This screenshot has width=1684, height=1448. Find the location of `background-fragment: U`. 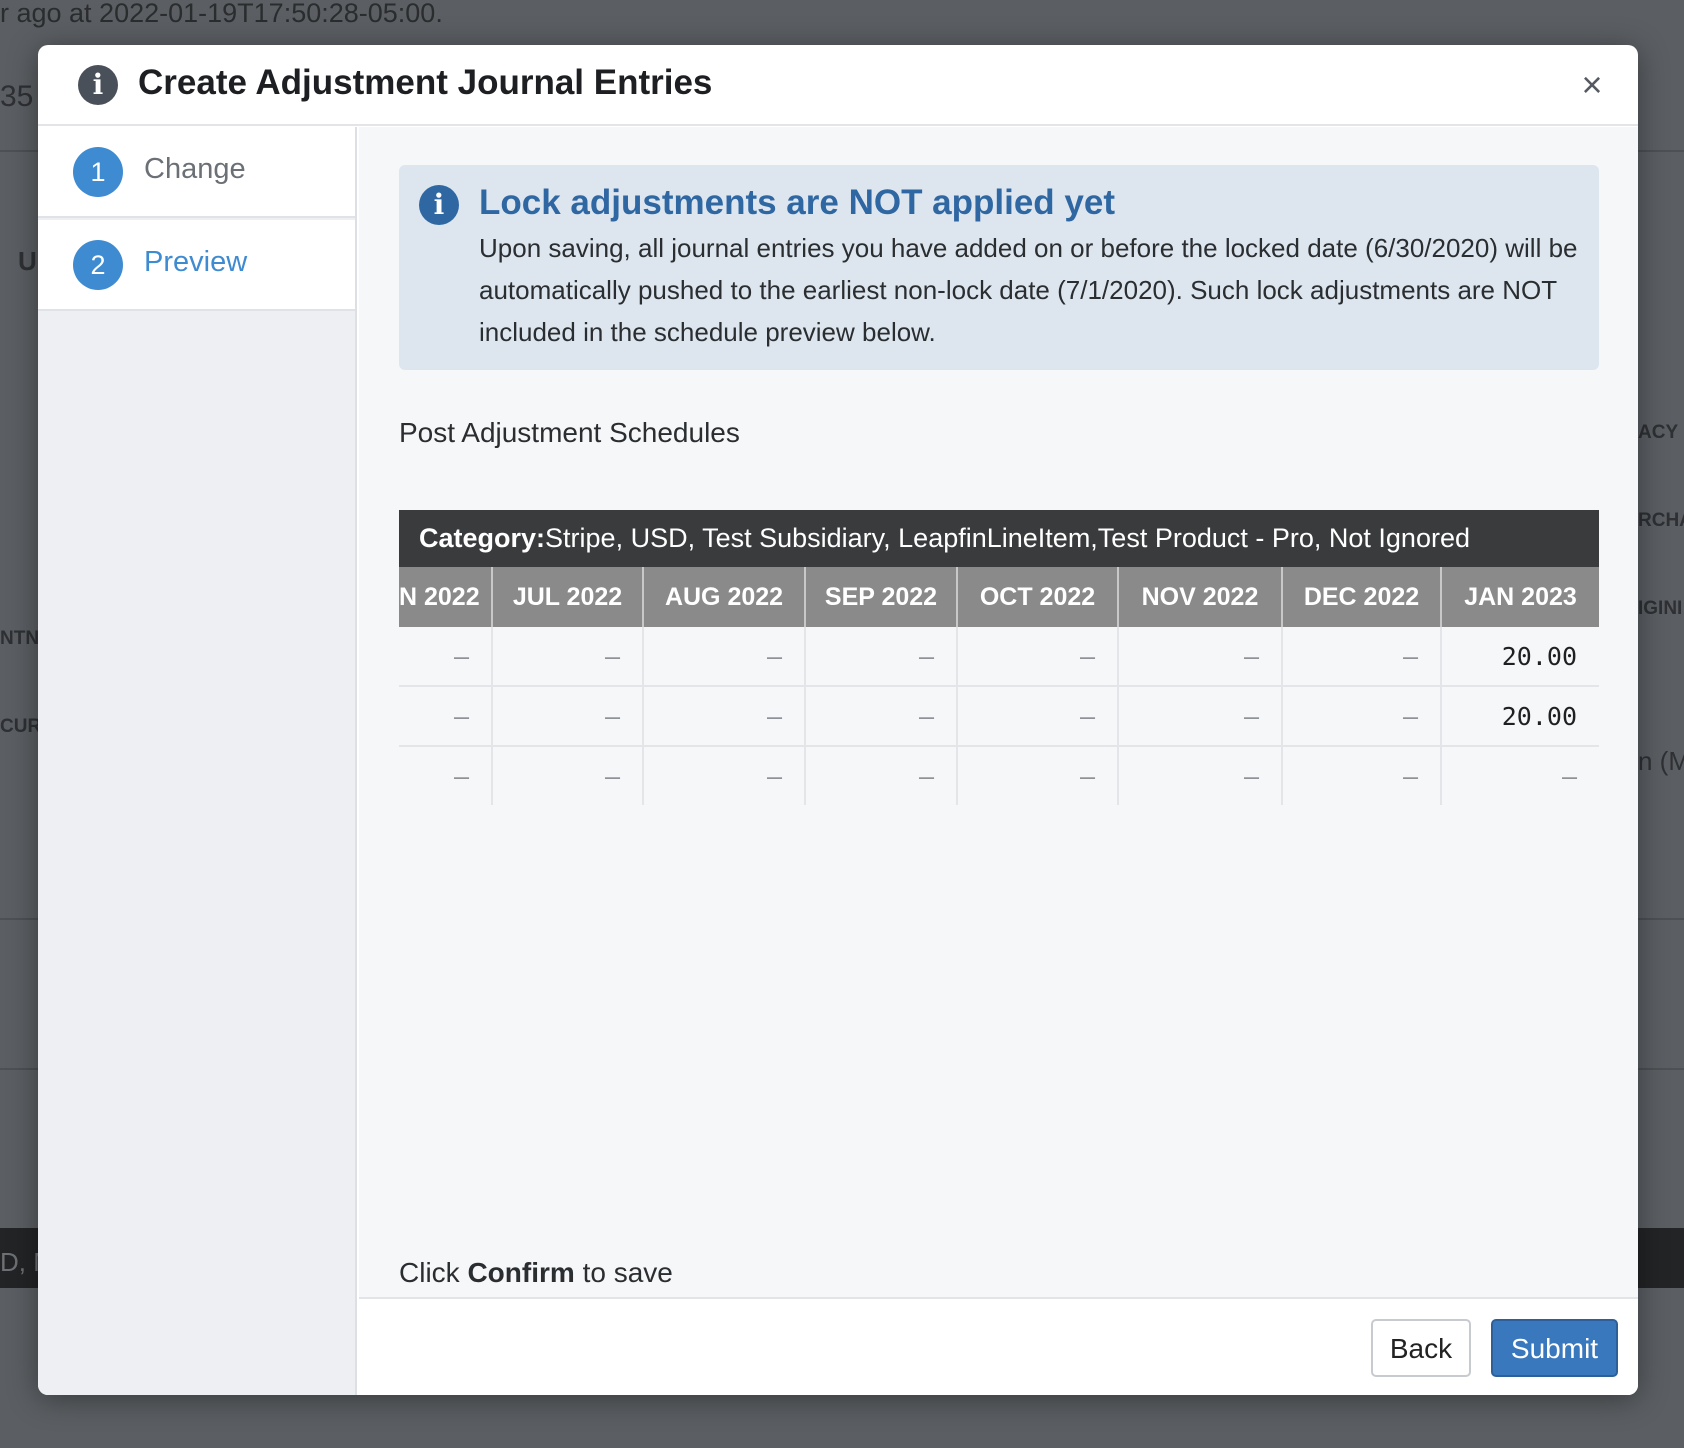

background-fragment: U is located at coordinates (27, 261).